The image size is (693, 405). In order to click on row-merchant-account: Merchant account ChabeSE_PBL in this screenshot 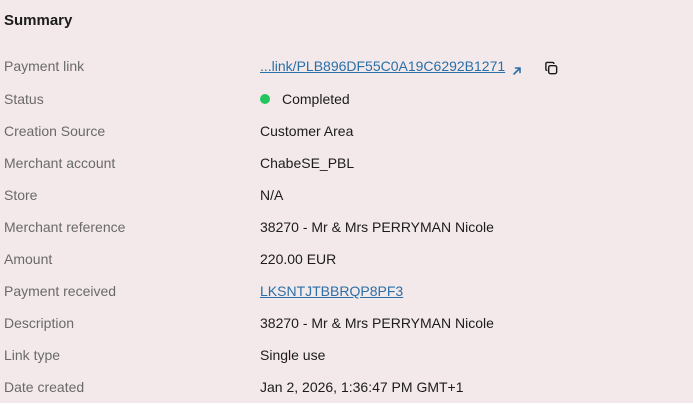, I will do `click(346, 163)`.